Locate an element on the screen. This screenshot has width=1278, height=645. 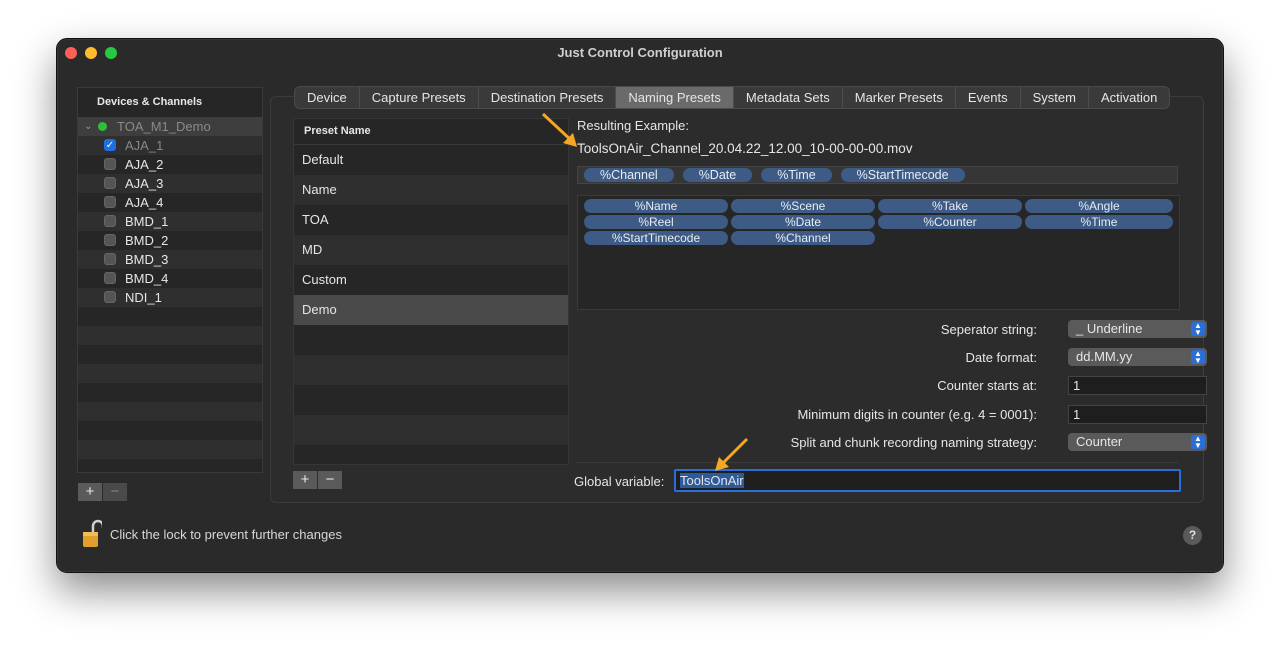
tab-naming-presets: Naming Presets is located at coordinates (675, 97).